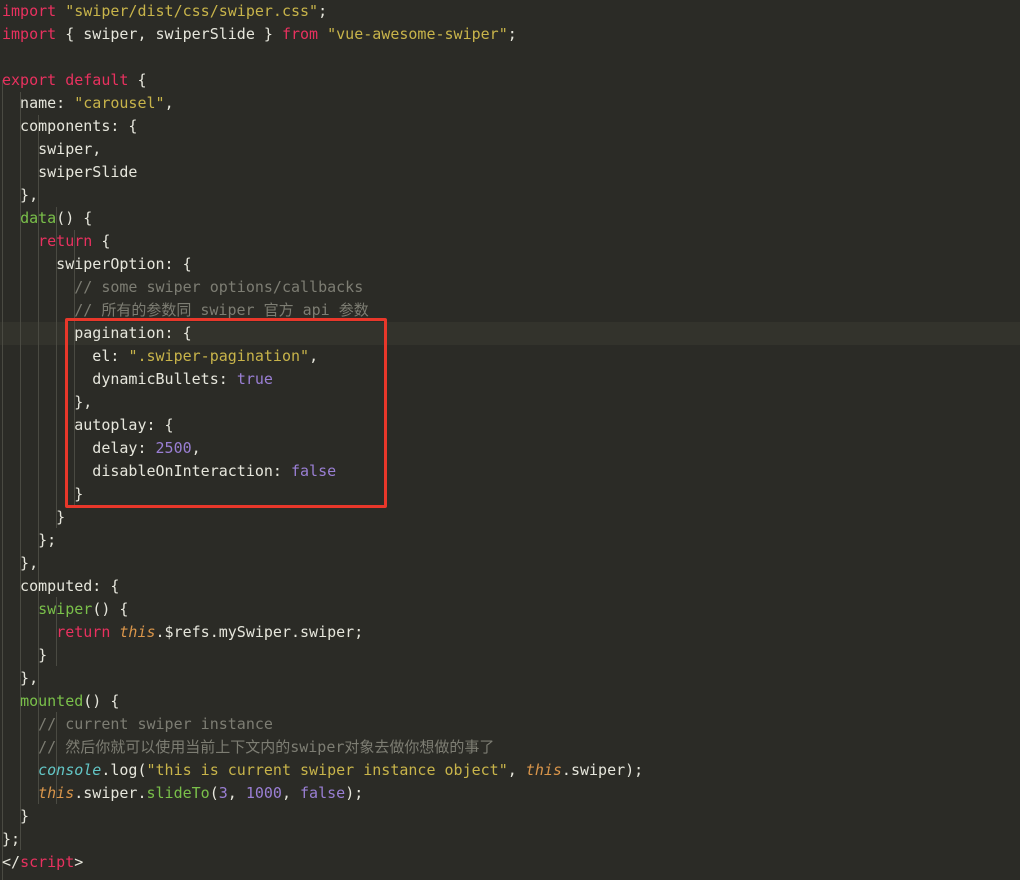  Describe the element at coordinates (70, 770) in the screenshot. I see `code-token-console: console` at that location.